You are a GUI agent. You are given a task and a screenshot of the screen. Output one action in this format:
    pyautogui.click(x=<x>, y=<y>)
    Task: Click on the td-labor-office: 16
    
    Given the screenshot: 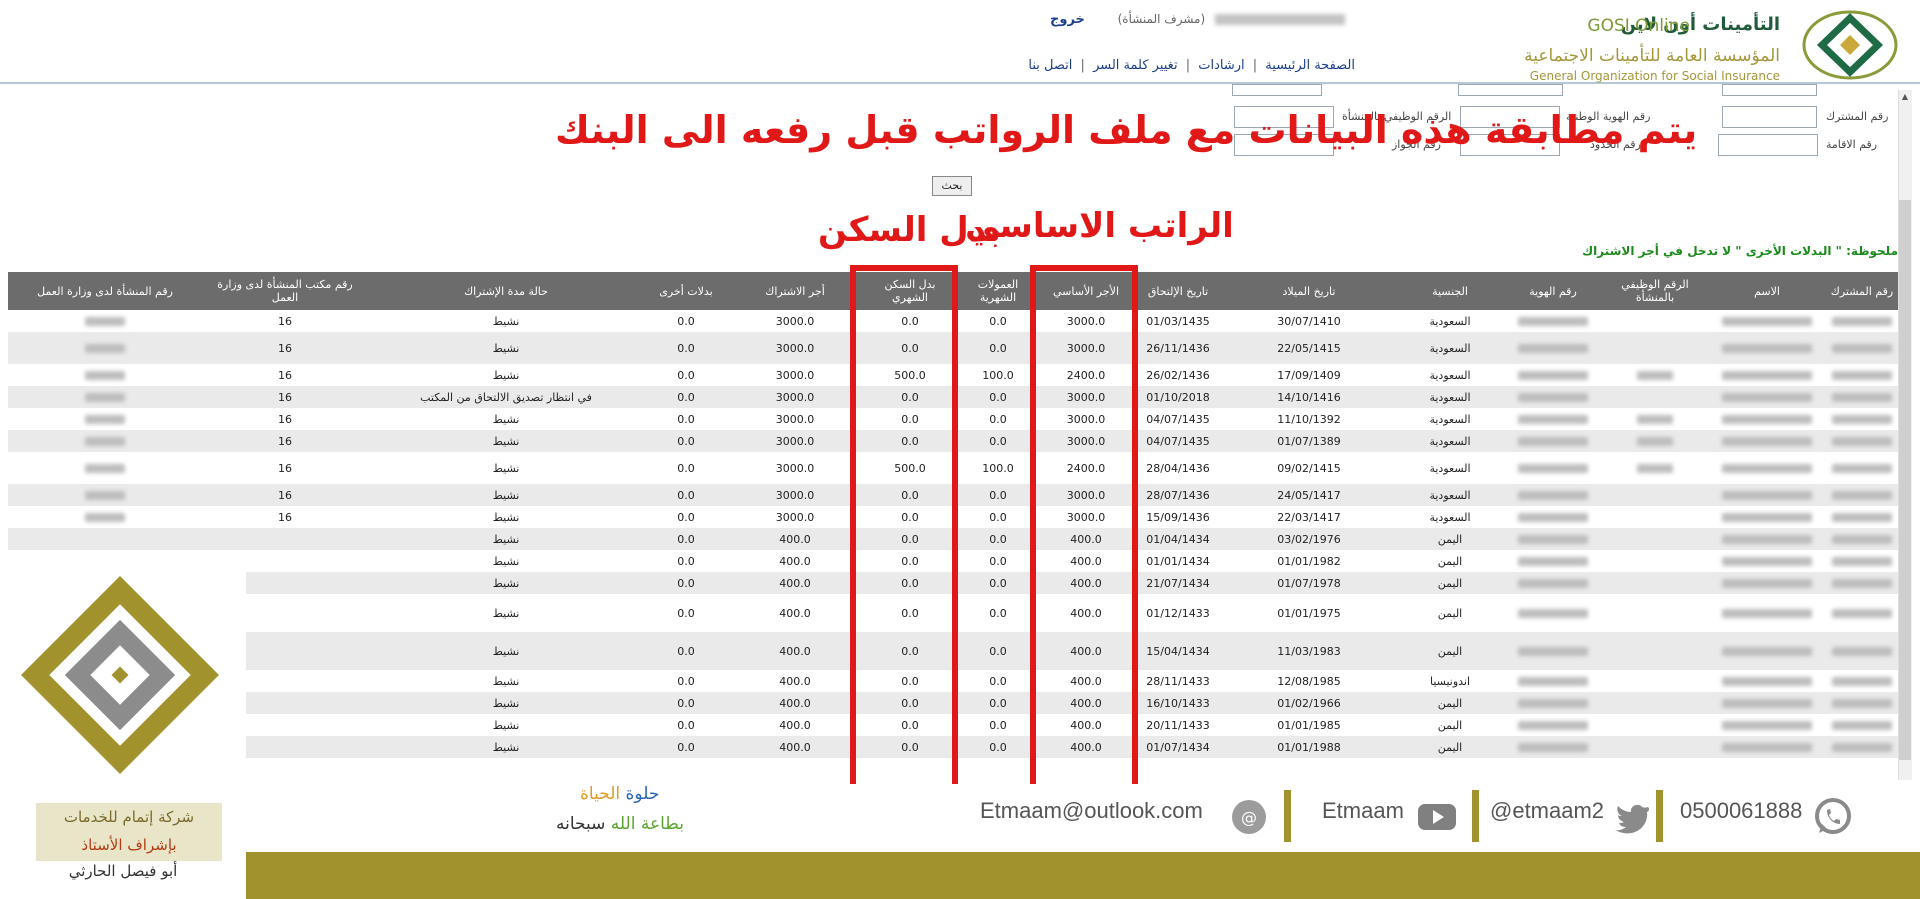 What is the action you would take?
    pyautogui.click(x=285, y=468)
    